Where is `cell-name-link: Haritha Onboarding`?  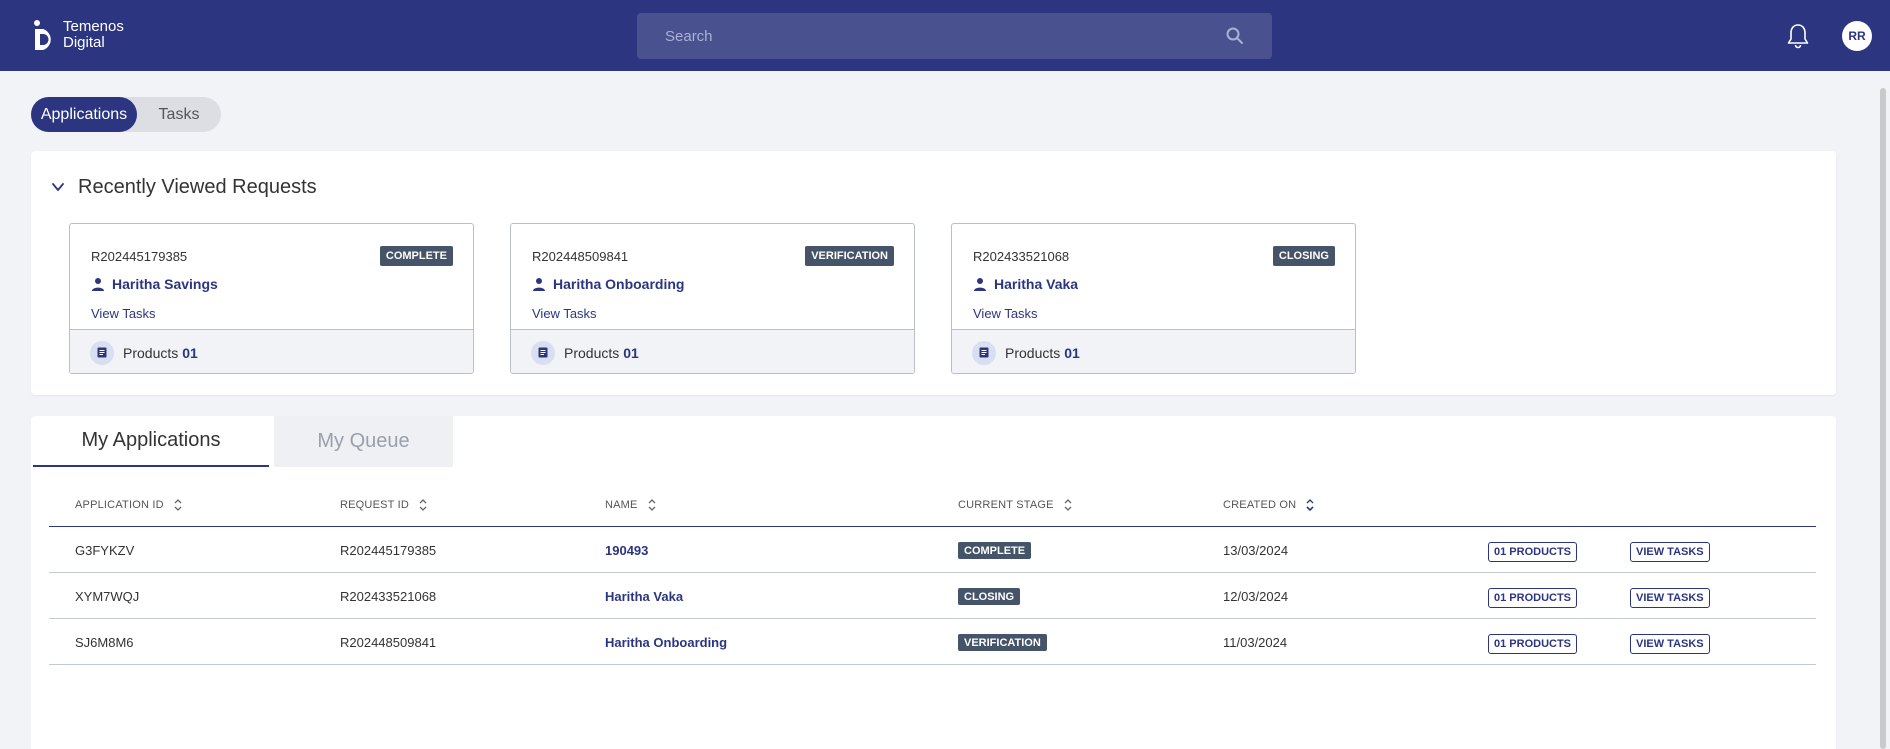 cell-name-link: Haritha Onboarding is located at coordinates (666, 642).